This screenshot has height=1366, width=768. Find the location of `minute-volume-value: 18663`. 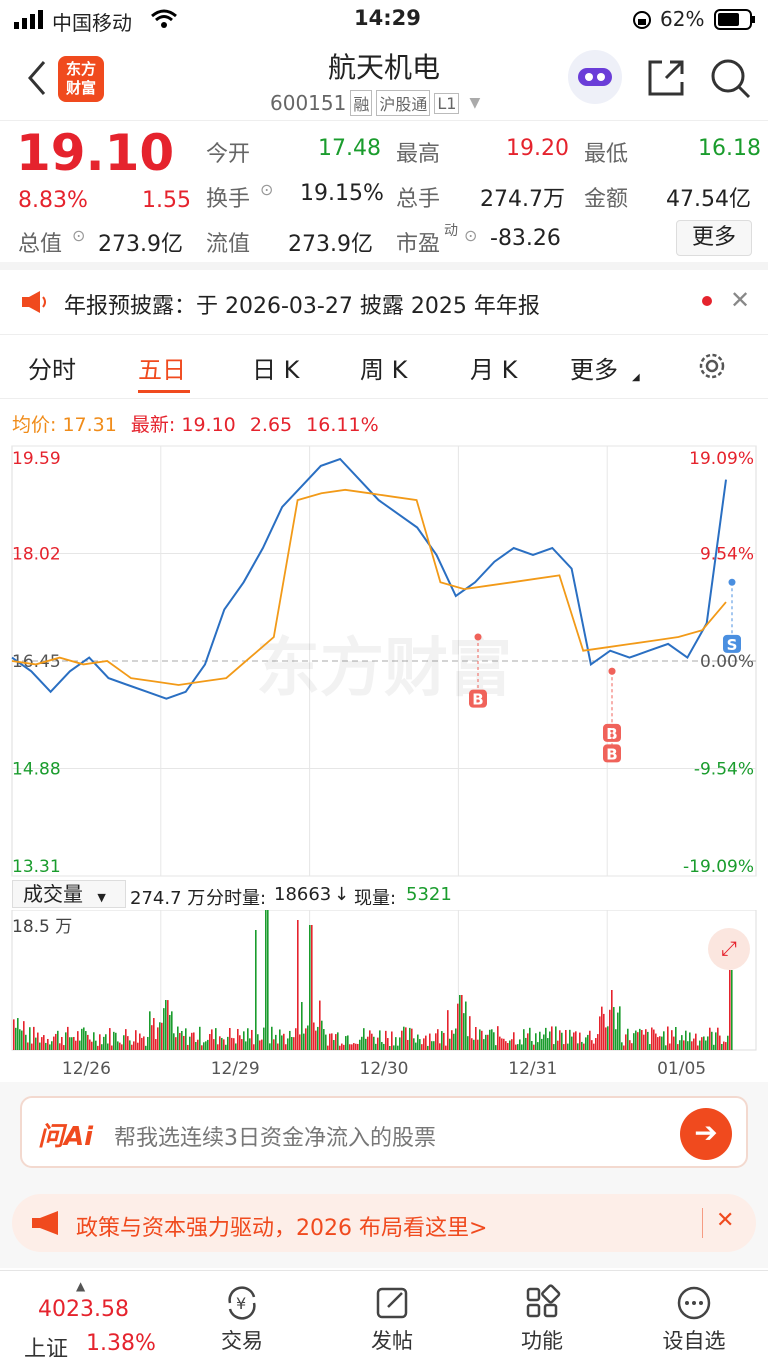

minute-volume-value: 18663 is located at coordinates (303, 894).